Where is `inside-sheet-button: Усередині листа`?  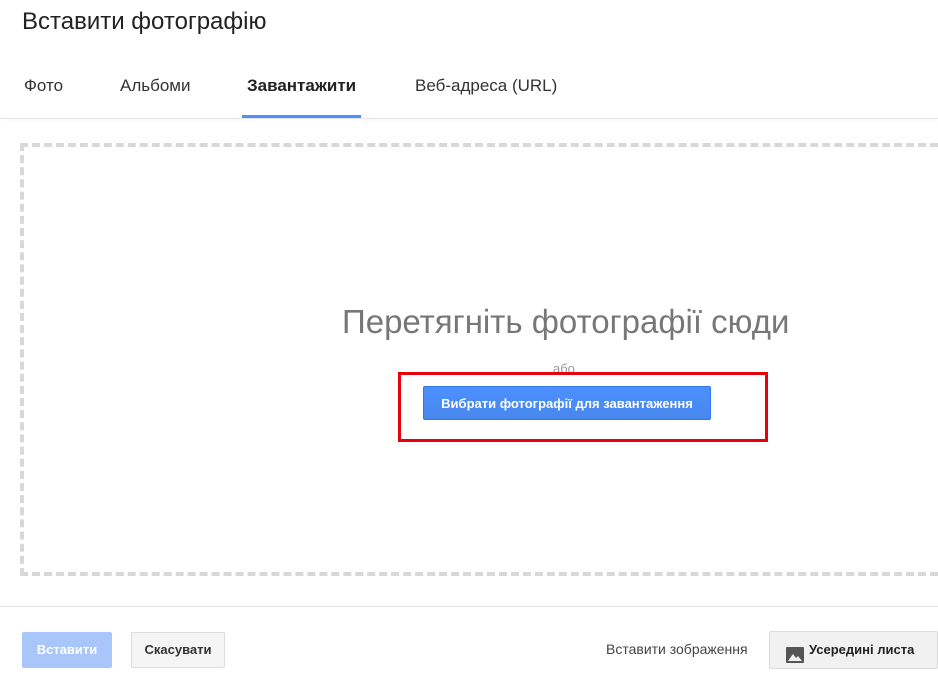 inside-sheet-button: Усередині листа is located at coordinates (853, 650).